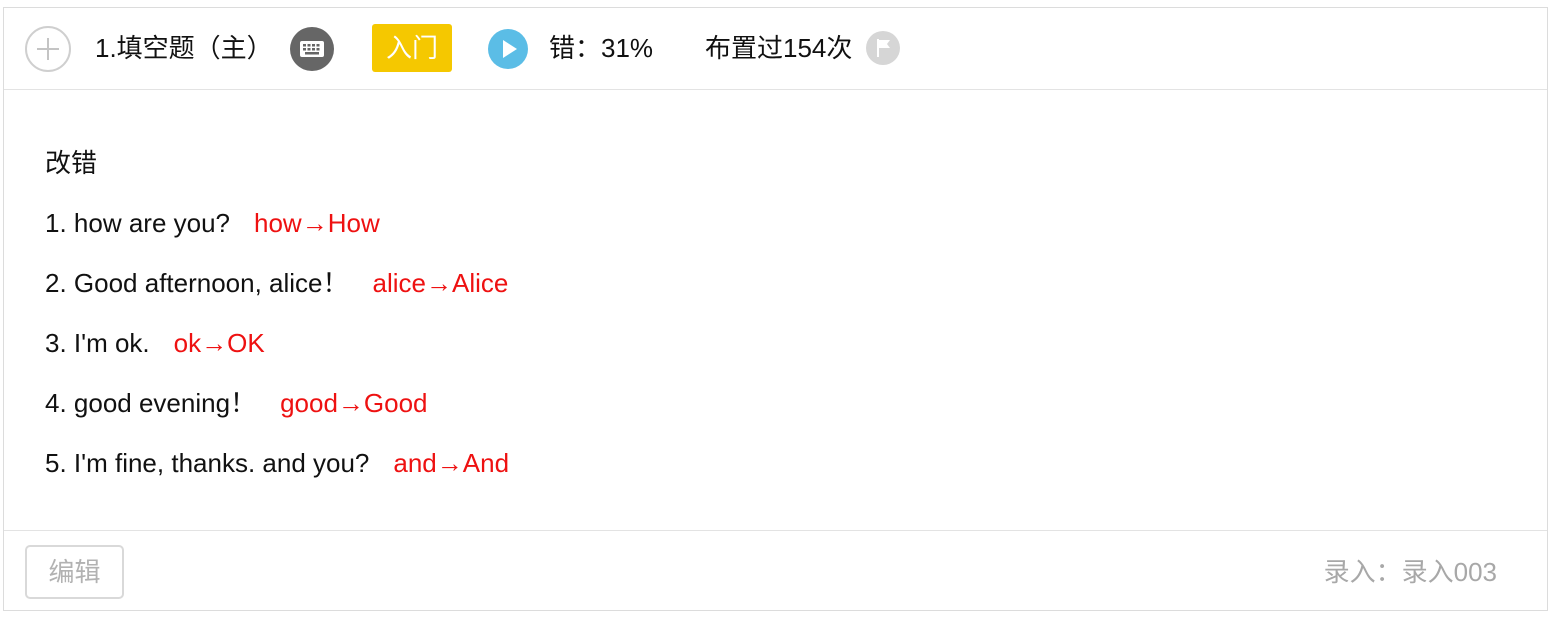 Image resolution: width=1552 pixels, height=618 pixels. What do you see at coordinates (138, 223) in the screenshot?
I see `item-text: 1. how are you?` at bounding box center [138, 223].